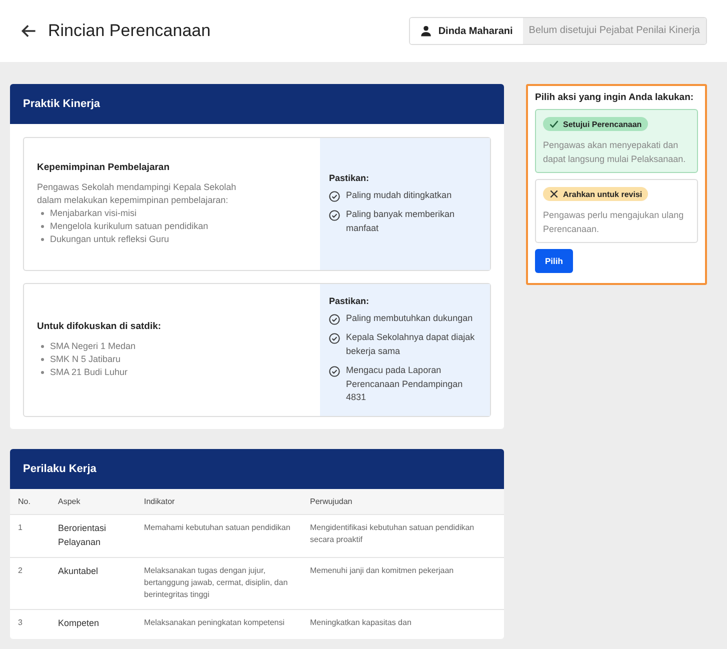 The image size is (727, 649). What do you see at coordinates (129, 227) in the screenshot?
I see `bullet-item: Mengelola kurikulum satuan pendidikan` at bounding box center [129, 227].